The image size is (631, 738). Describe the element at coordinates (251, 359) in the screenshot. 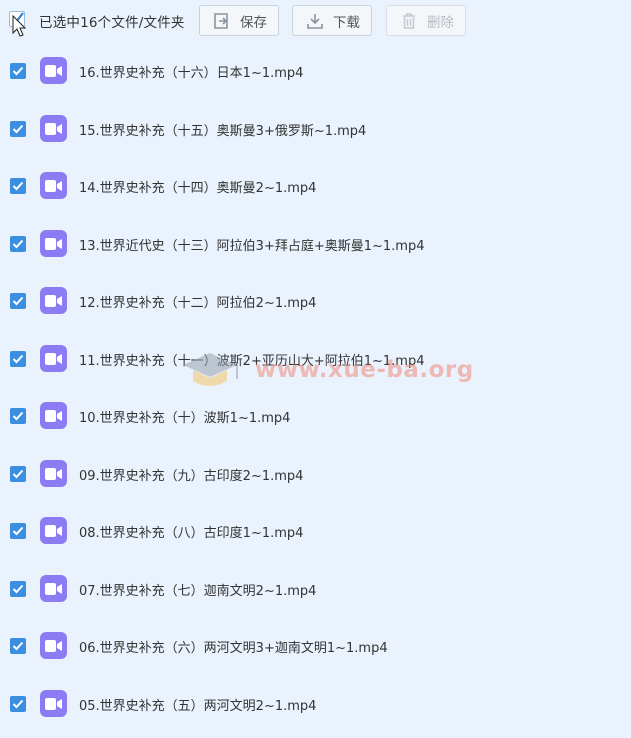

I see `file-name: 11.世界史补充（十一）波斯2+亚历山大+阿拉伯1~1.mp4` at that location.